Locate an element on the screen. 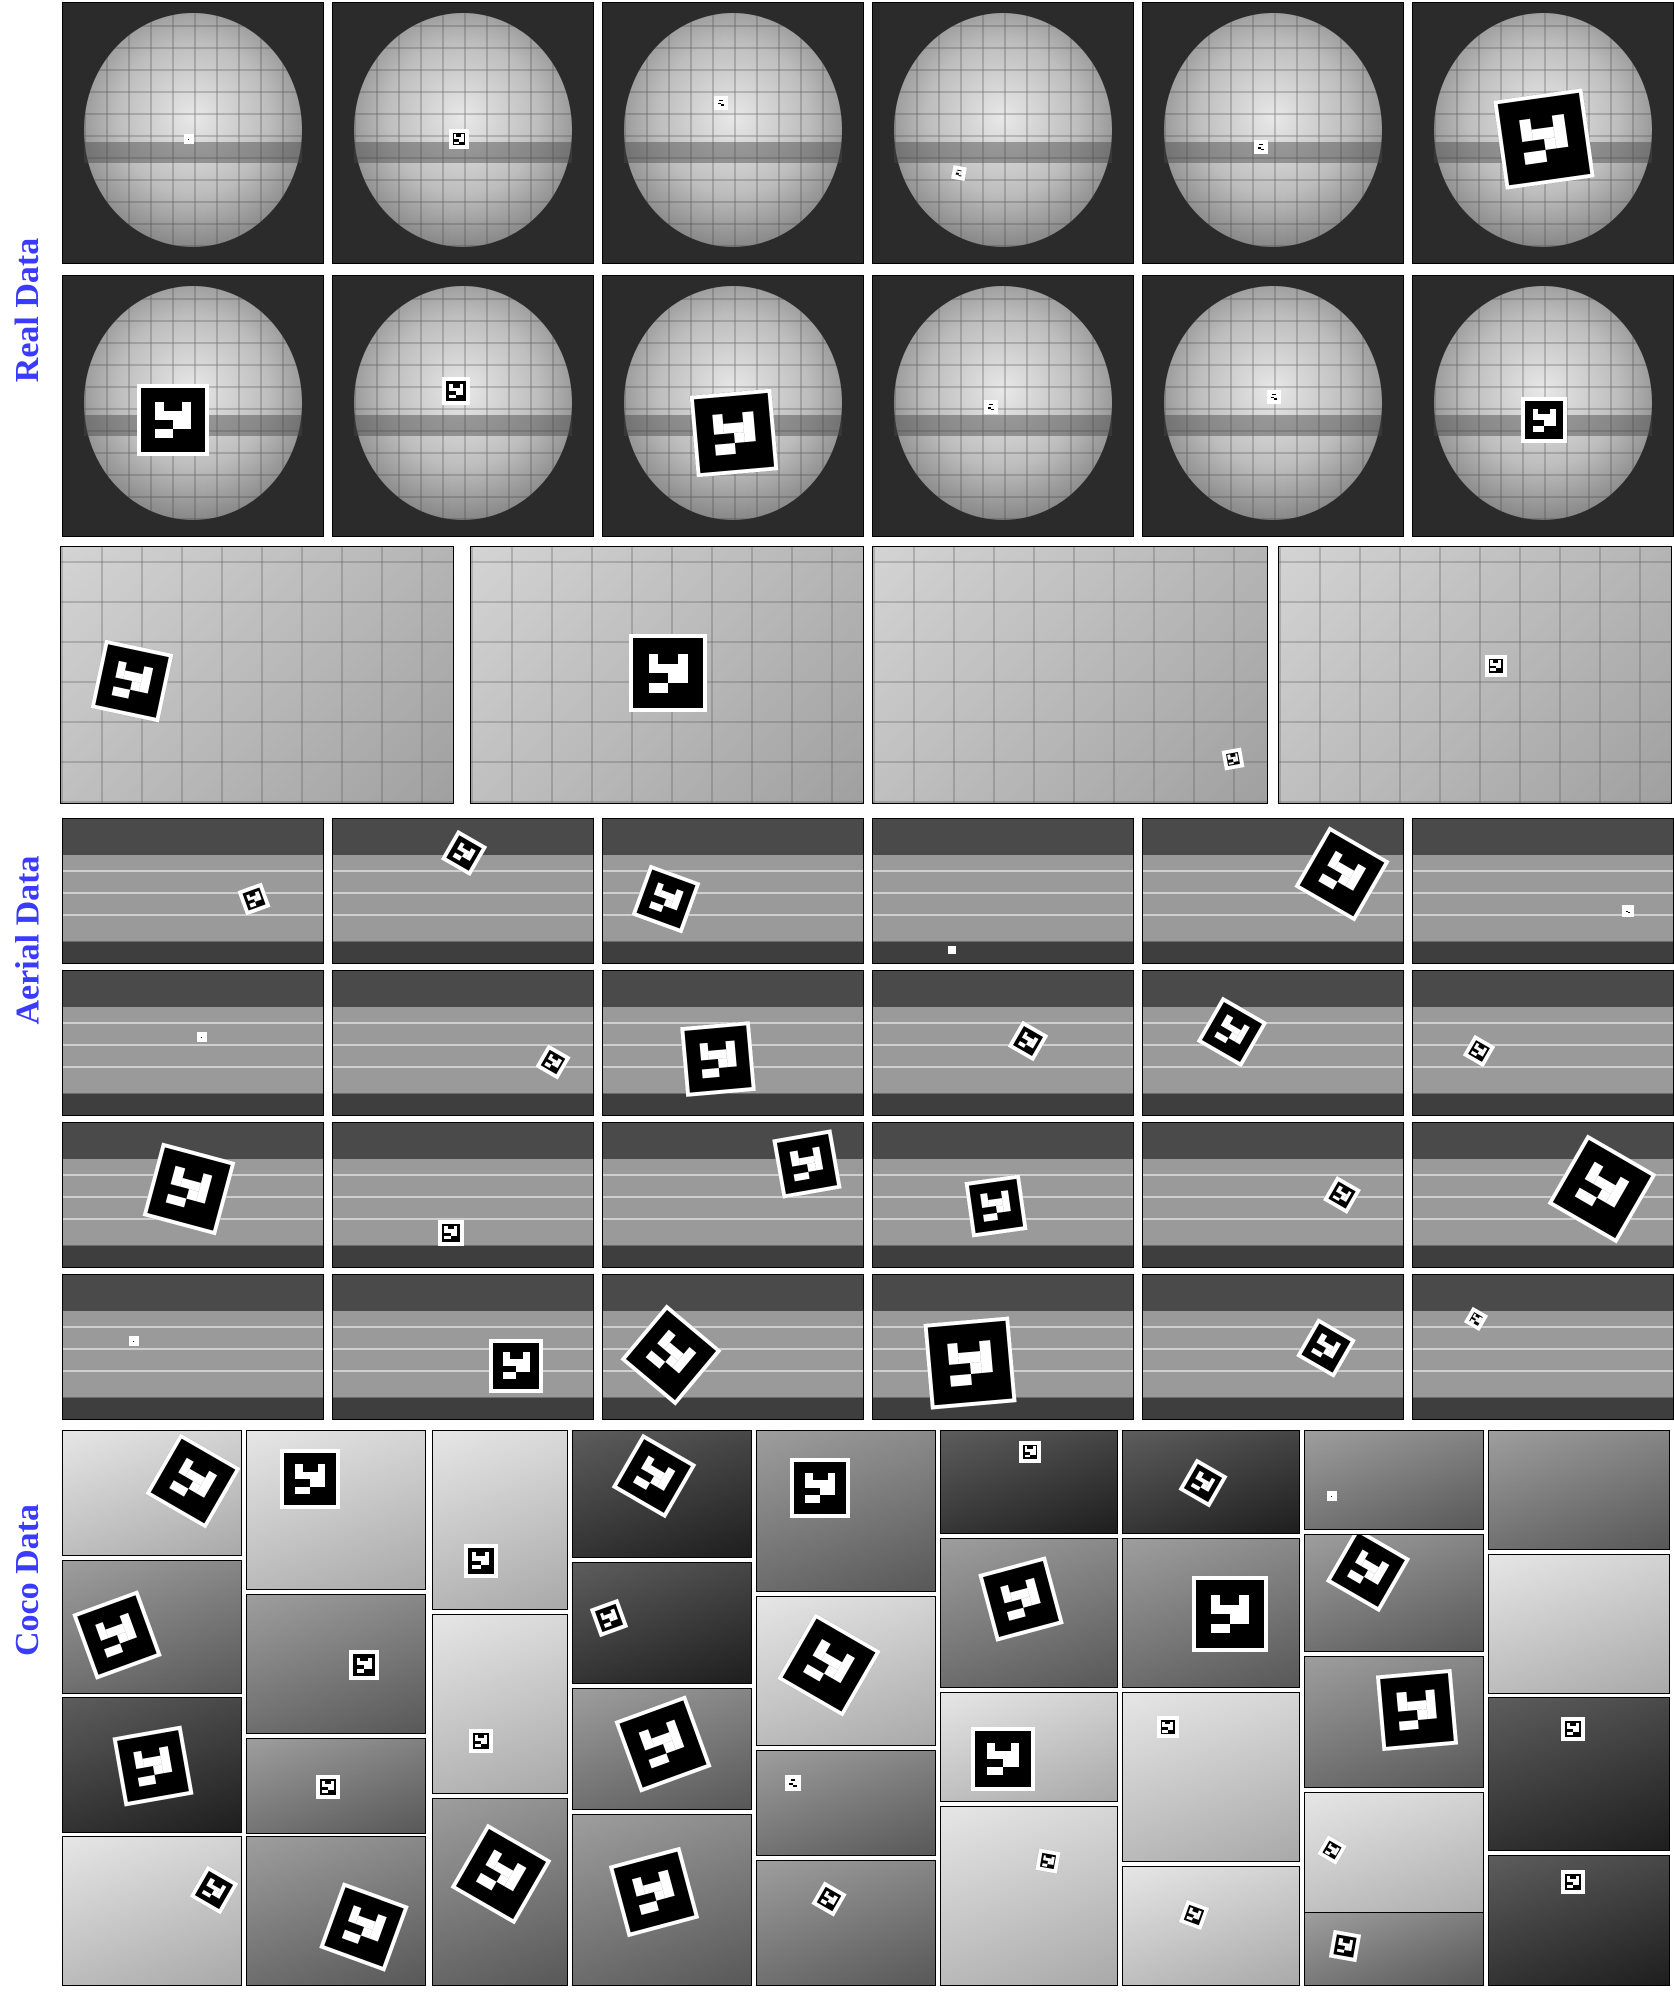  label-aerial-data: Aerial Data is located at coordinates (28, 940).